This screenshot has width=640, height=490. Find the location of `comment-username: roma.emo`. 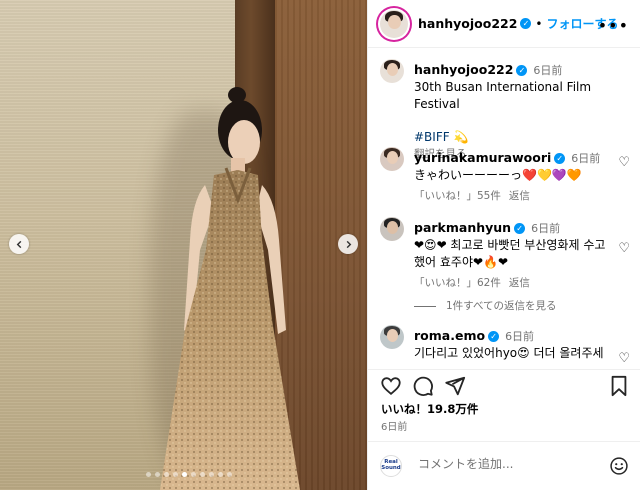

comment-username: roma.emo is located at coordinates (449, 335).